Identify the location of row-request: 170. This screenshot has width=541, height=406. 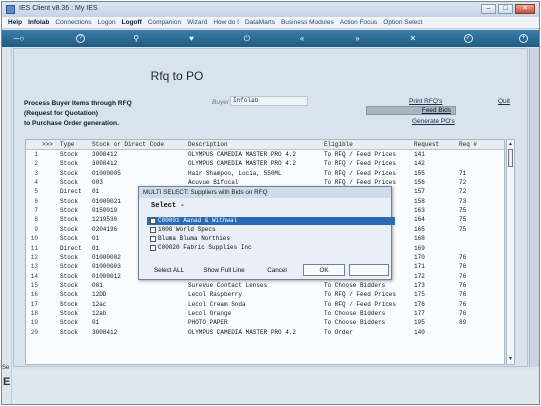
(419, 257).